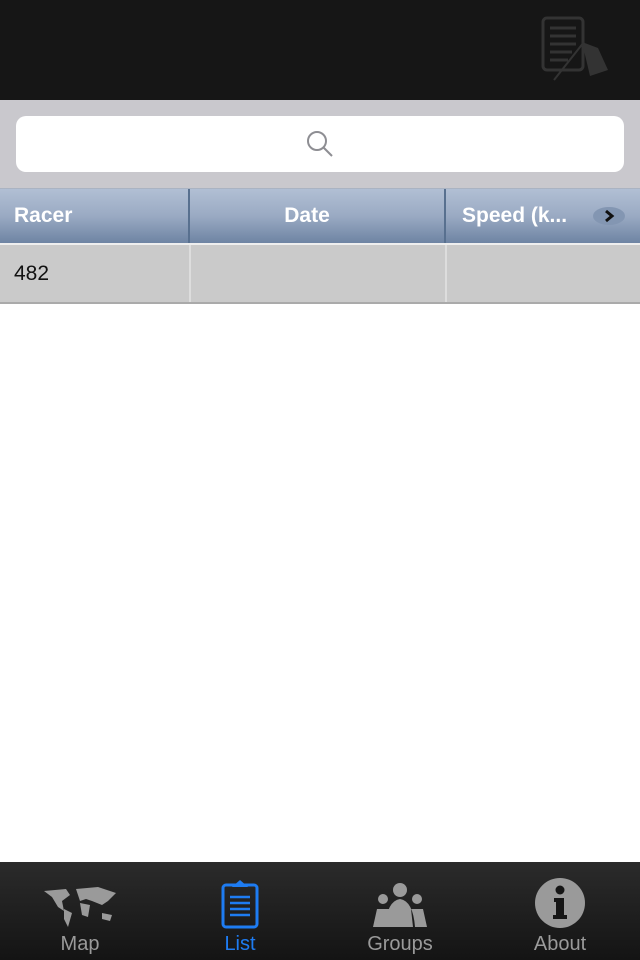  What do you see at coordinates (400, 944) in the screenshot?
I see `tab-label: Groups` at bounding box center [400, 944].